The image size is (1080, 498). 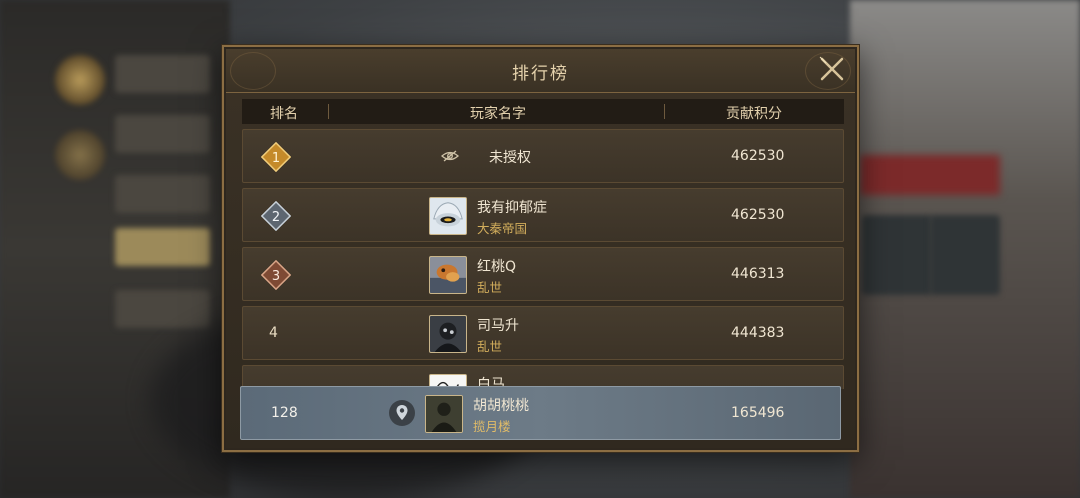 What do you see at coordinates (540, 74) in the screenshot?
I see `panel-title: 排行榜` at bounding box center [540, 74].